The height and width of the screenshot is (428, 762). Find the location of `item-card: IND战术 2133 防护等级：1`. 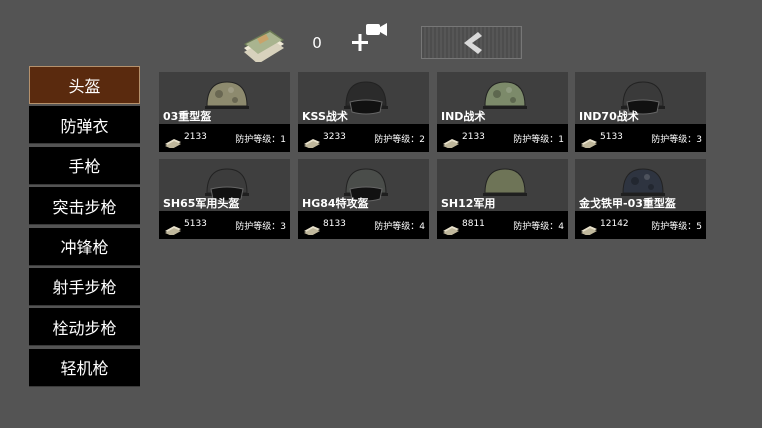

item-card: IND战术 2133 防护等级：1 is located at coordinates (502, 112).